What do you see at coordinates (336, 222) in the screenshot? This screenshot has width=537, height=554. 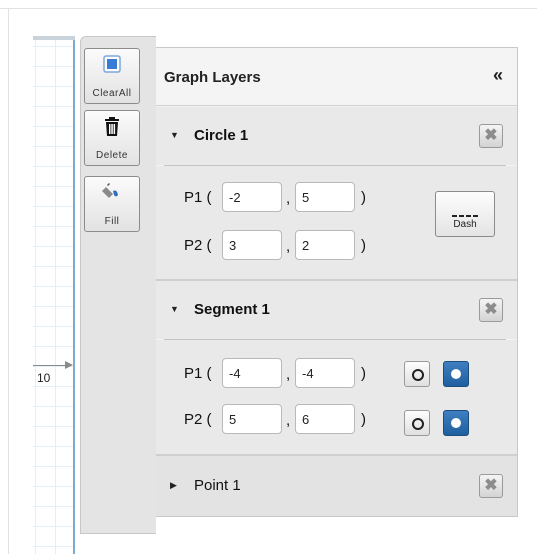 I see `layer-circle-body: P1 ( , ) P2 ( , ) Dash` at bounding box center [336, 222].